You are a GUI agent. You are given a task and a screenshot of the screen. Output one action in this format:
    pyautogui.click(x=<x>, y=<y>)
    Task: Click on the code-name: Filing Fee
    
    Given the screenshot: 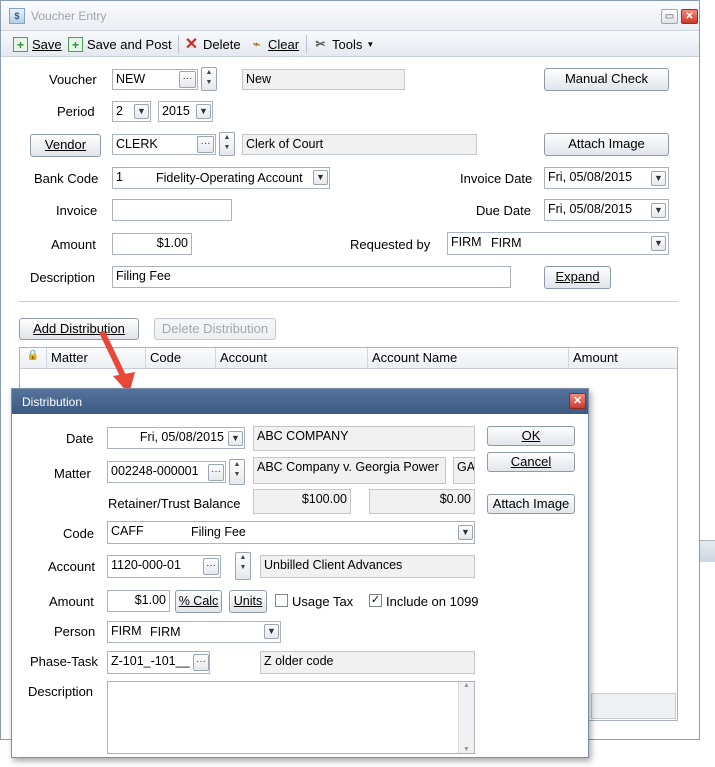 What is the action you would take?
    pyautogui.click(x=218, y=532)
    